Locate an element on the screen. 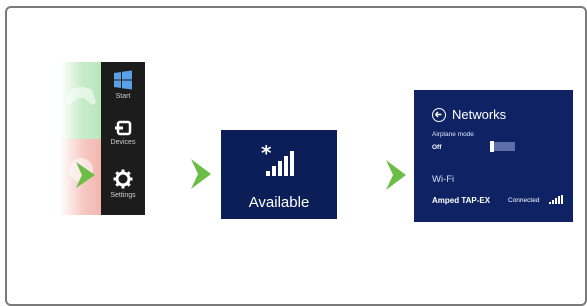  wifi-signal-icon is located at coordinates (556, 199).